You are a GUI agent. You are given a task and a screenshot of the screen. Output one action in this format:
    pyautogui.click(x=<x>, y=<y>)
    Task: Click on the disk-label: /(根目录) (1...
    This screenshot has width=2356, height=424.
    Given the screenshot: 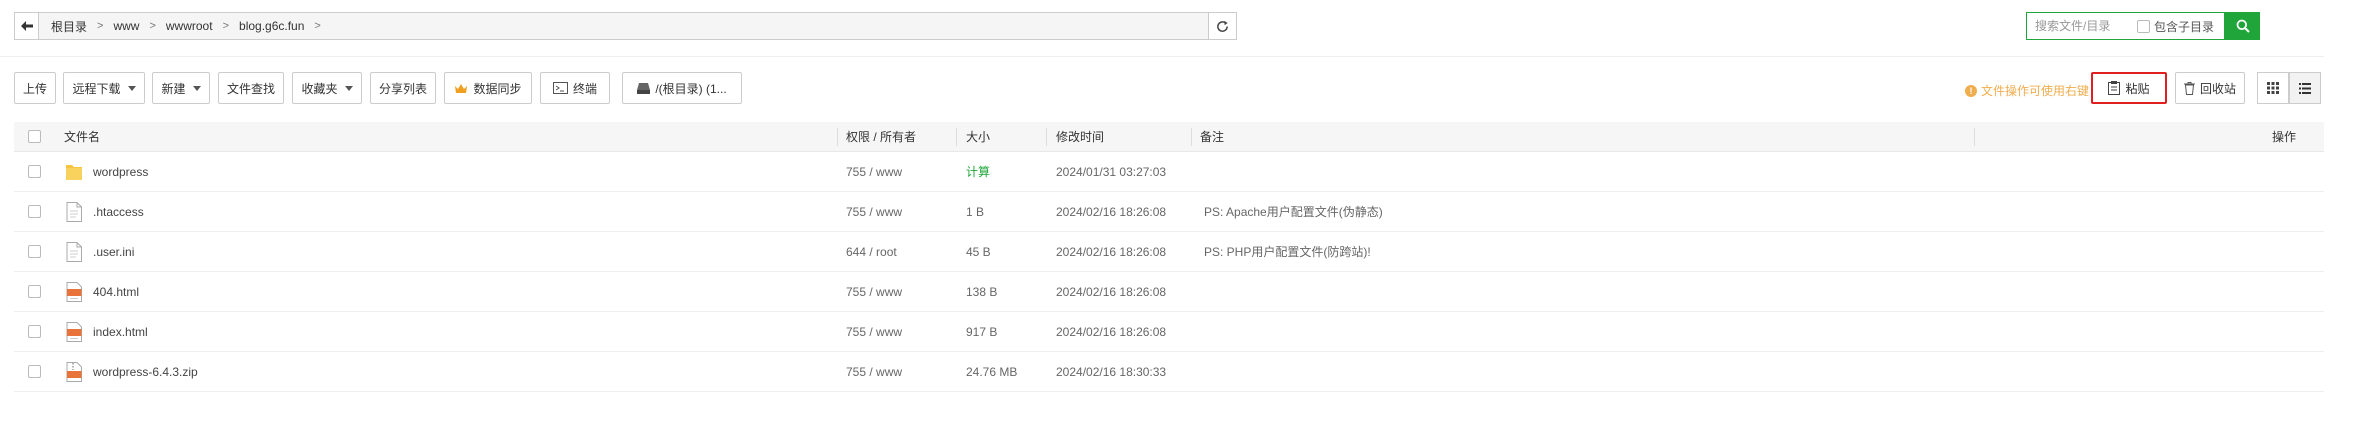 What is the action you would take?
    pyautogui.click(x=691, y=88)
    